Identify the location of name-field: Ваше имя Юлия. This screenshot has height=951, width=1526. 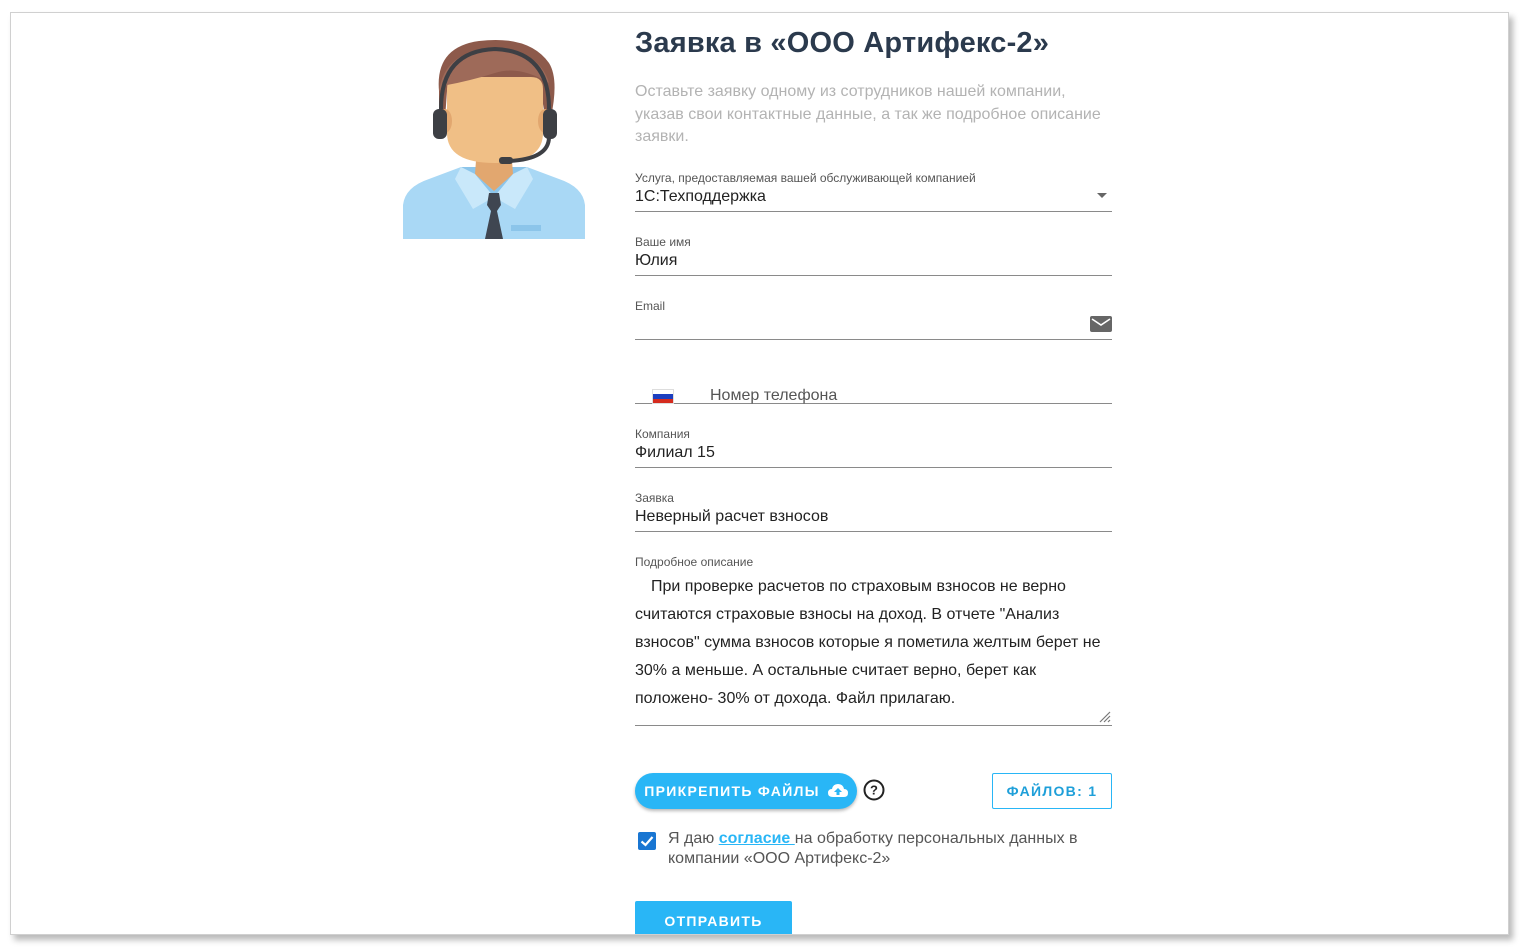
(873, 255).